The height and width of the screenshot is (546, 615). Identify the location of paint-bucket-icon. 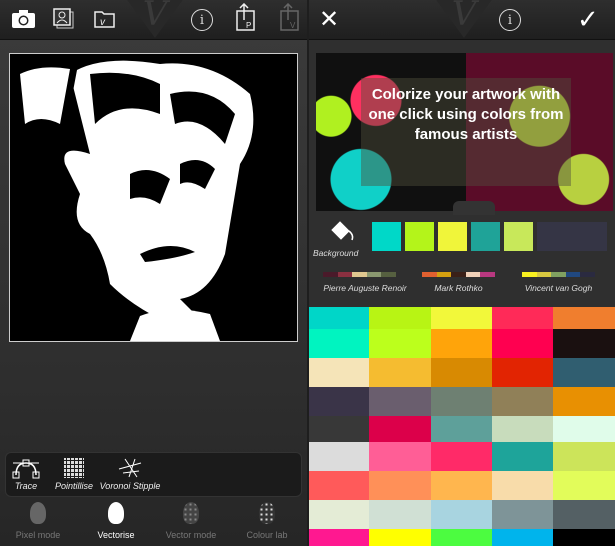
(342, 235).